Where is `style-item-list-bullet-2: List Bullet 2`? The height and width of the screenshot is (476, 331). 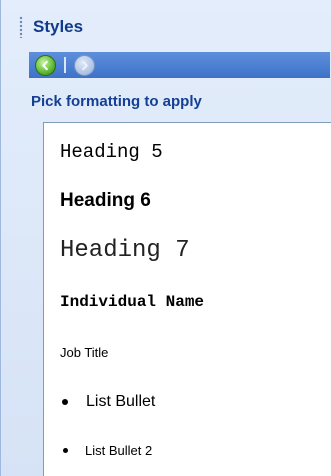
style-item-list-bullet-2: List Bullet 2 is located at coordinates (106, 450).